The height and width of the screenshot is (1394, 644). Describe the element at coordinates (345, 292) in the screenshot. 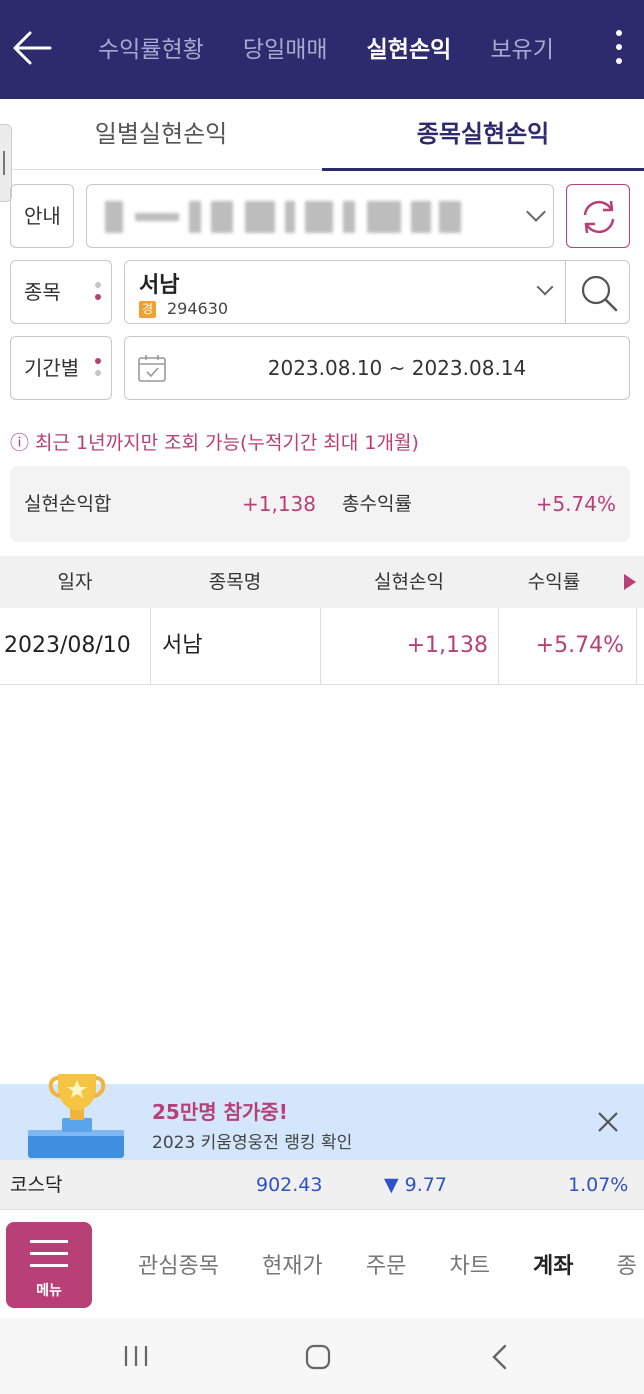

I see `stock-select: 서남 경 294630` at that location.